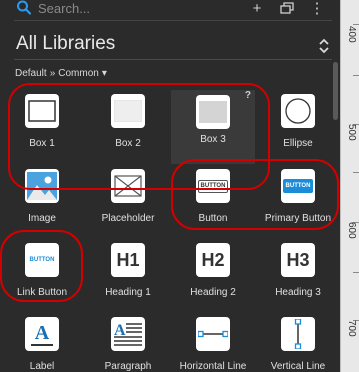 Image resolution: width=359 pixels, height=372 pixels. Describe the element at coordinates (31, 73) in the screenshot. I see `breadcrumb-root: Default` at that location.